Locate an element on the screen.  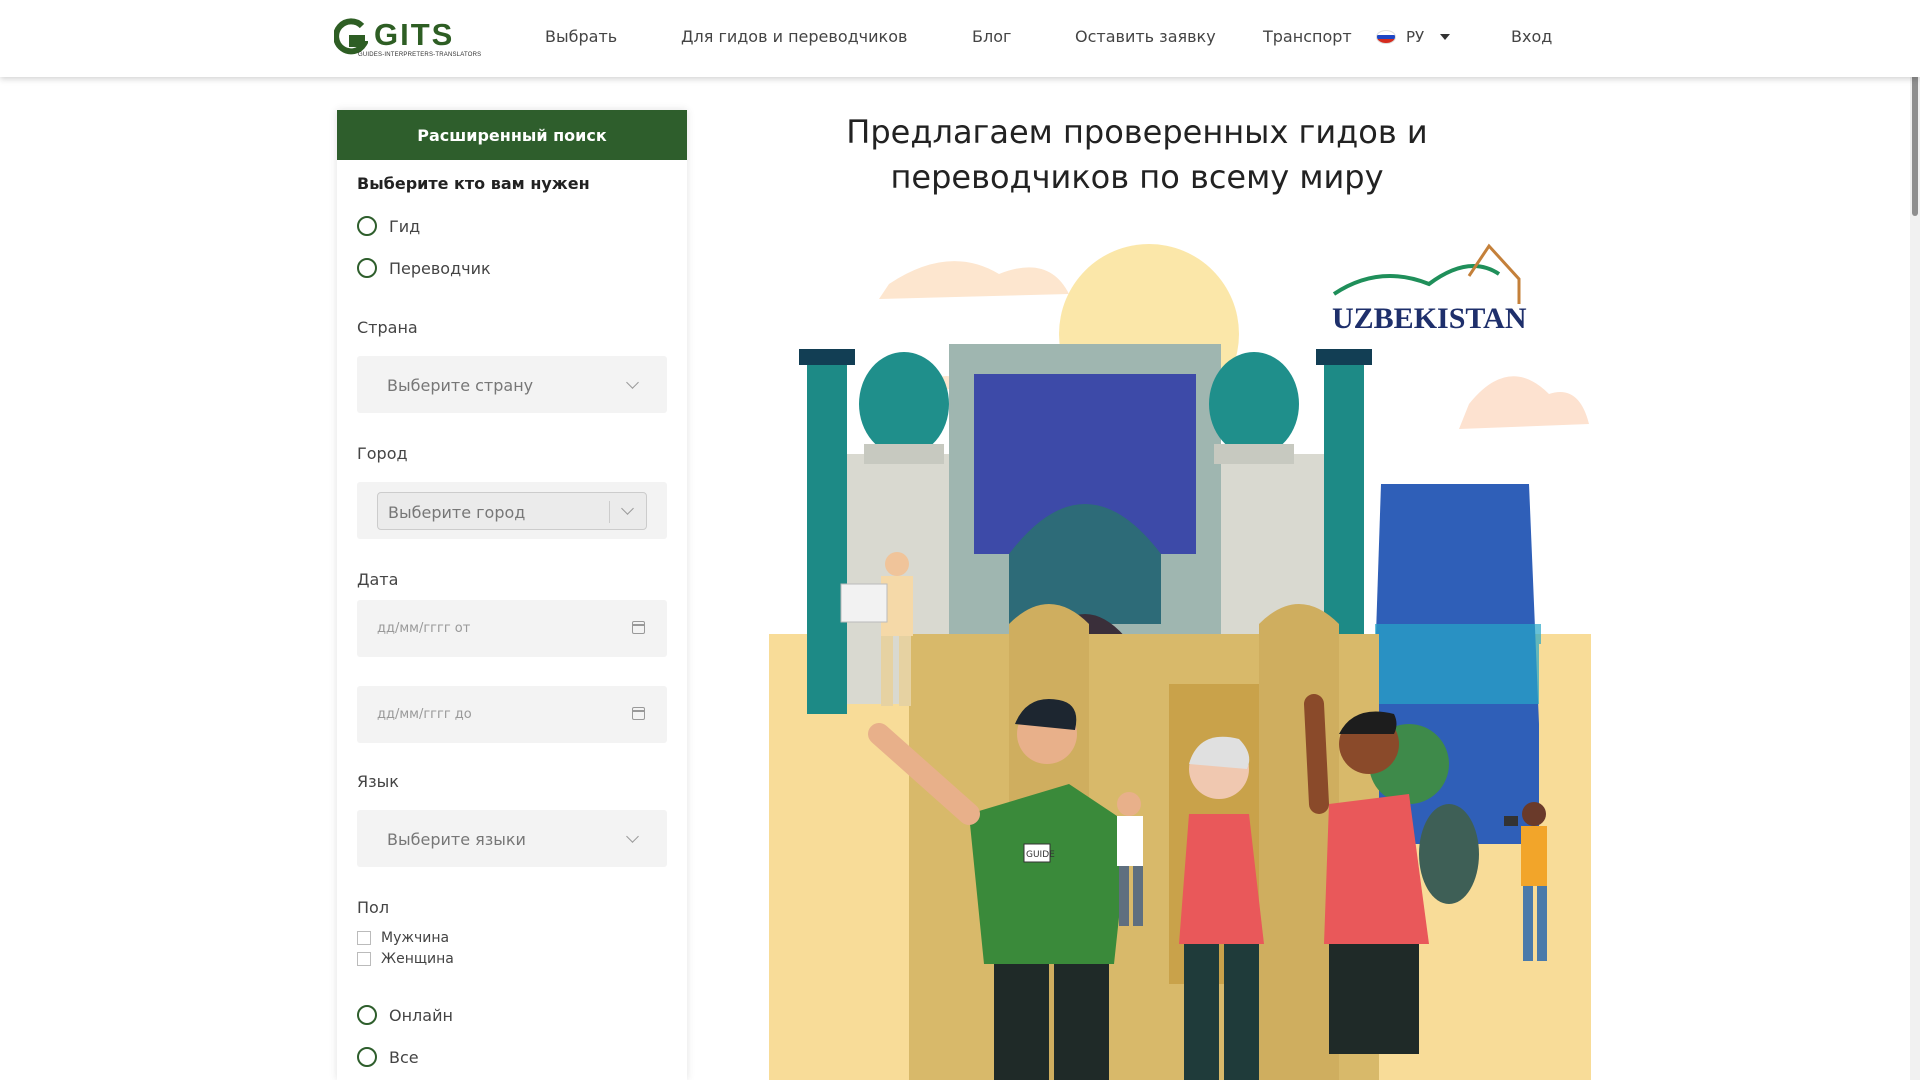
language-label: Язык is located at coordinates (378, 781).